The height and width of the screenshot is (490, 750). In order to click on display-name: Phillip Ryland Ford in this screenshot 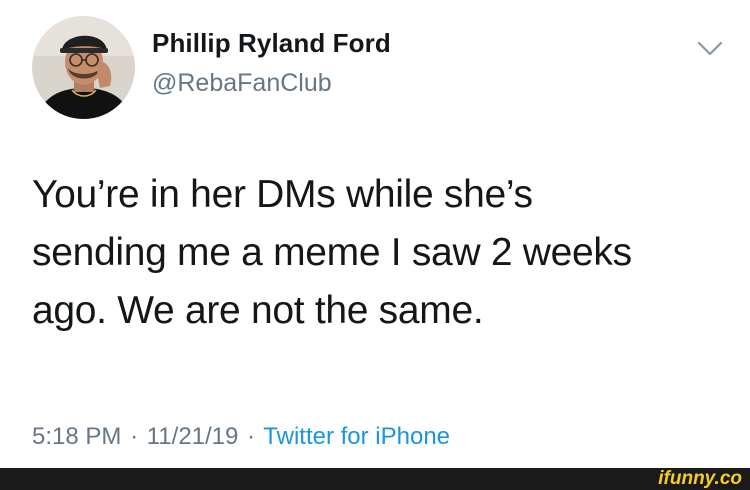, I will do `click(271, 43)`.